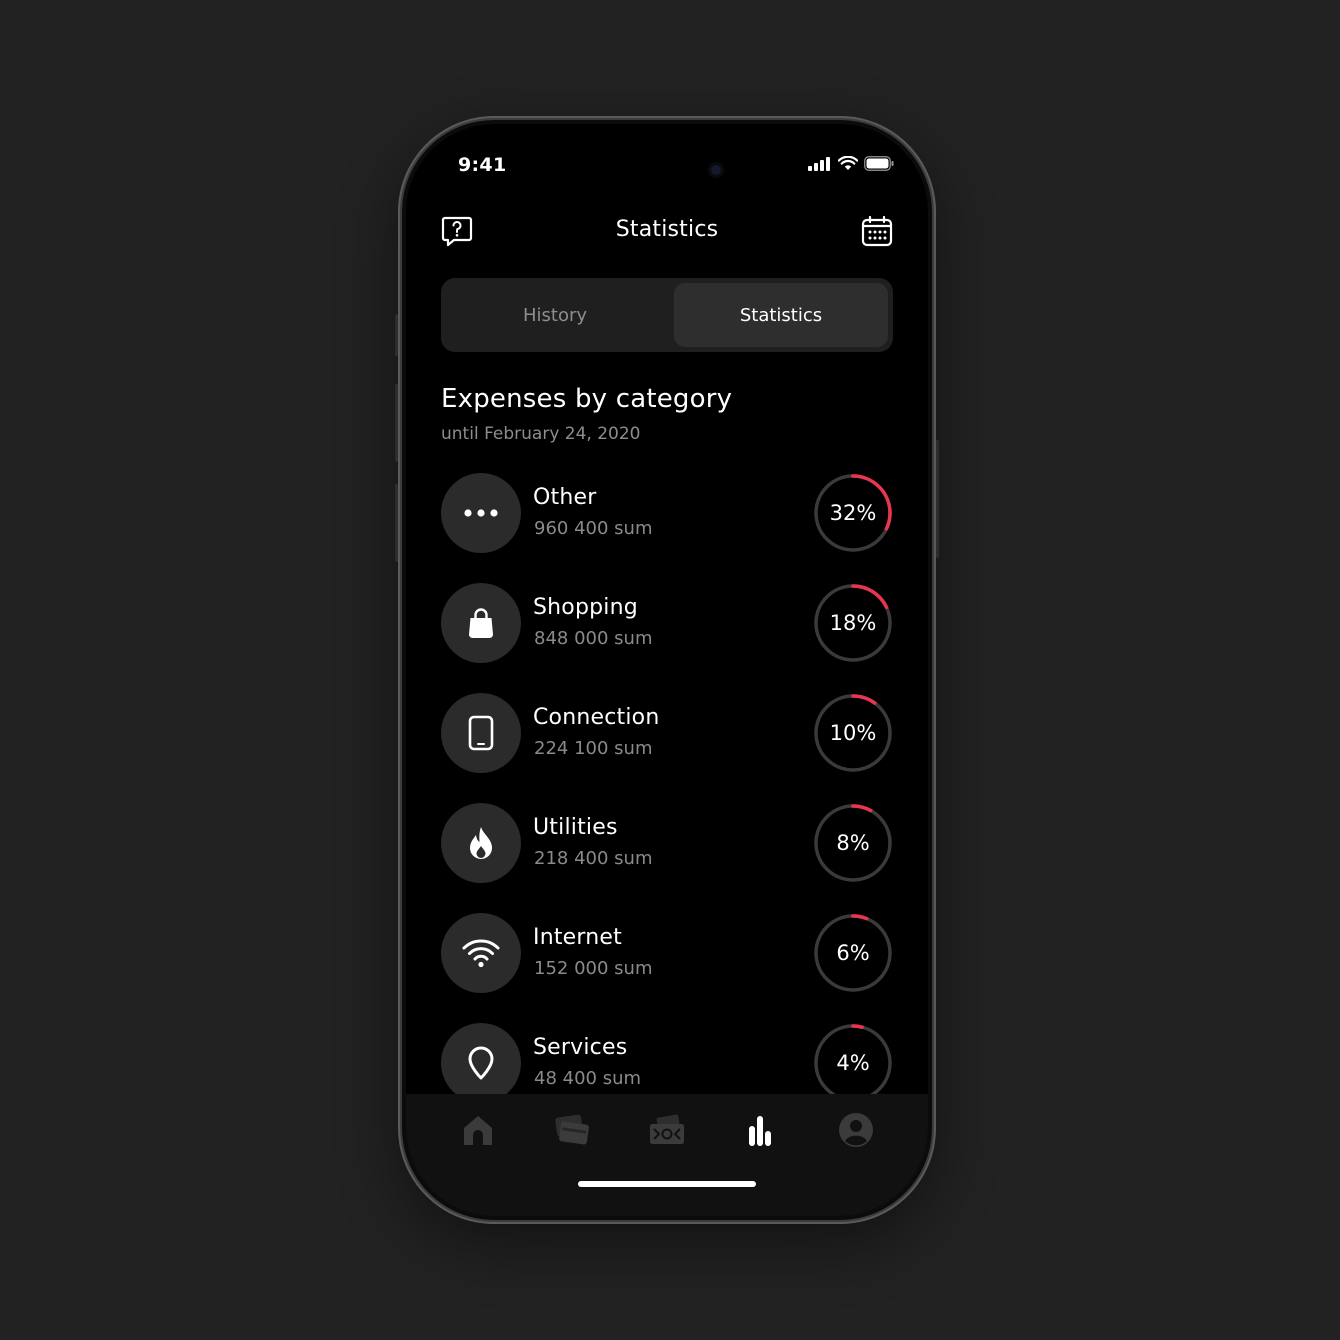  I want to click on calendar-icon, so click(877, 231).